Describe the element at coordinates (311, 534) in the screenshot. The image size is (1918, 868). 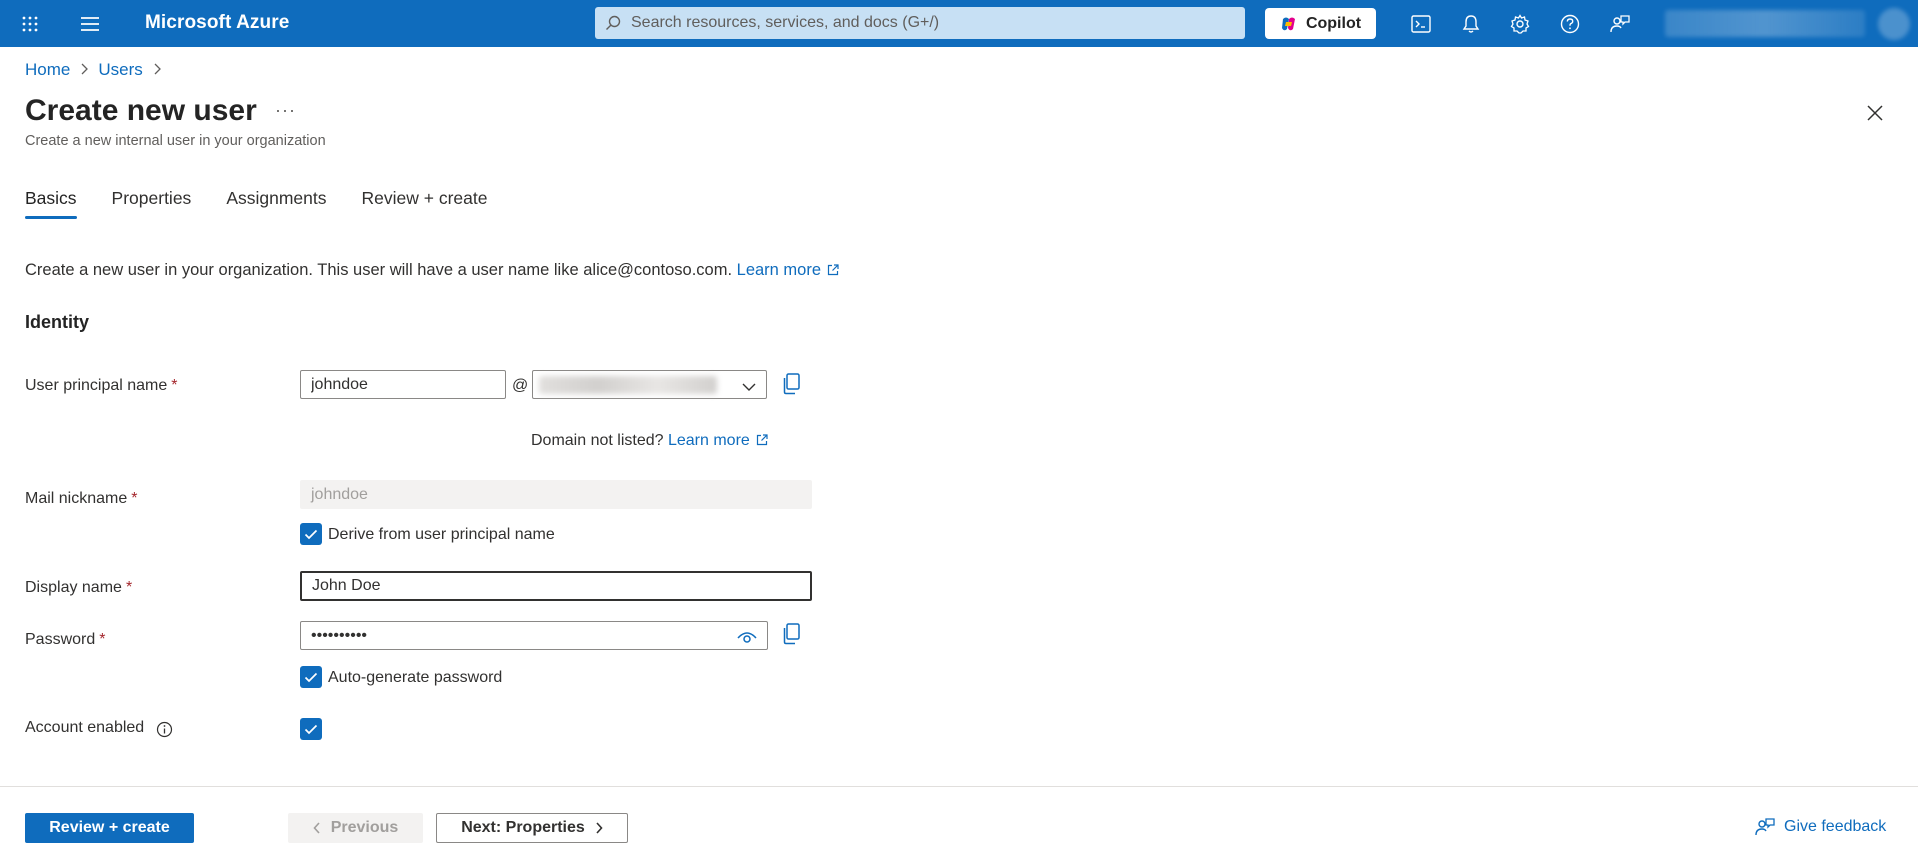
I see `derive-checkbox` at that location.